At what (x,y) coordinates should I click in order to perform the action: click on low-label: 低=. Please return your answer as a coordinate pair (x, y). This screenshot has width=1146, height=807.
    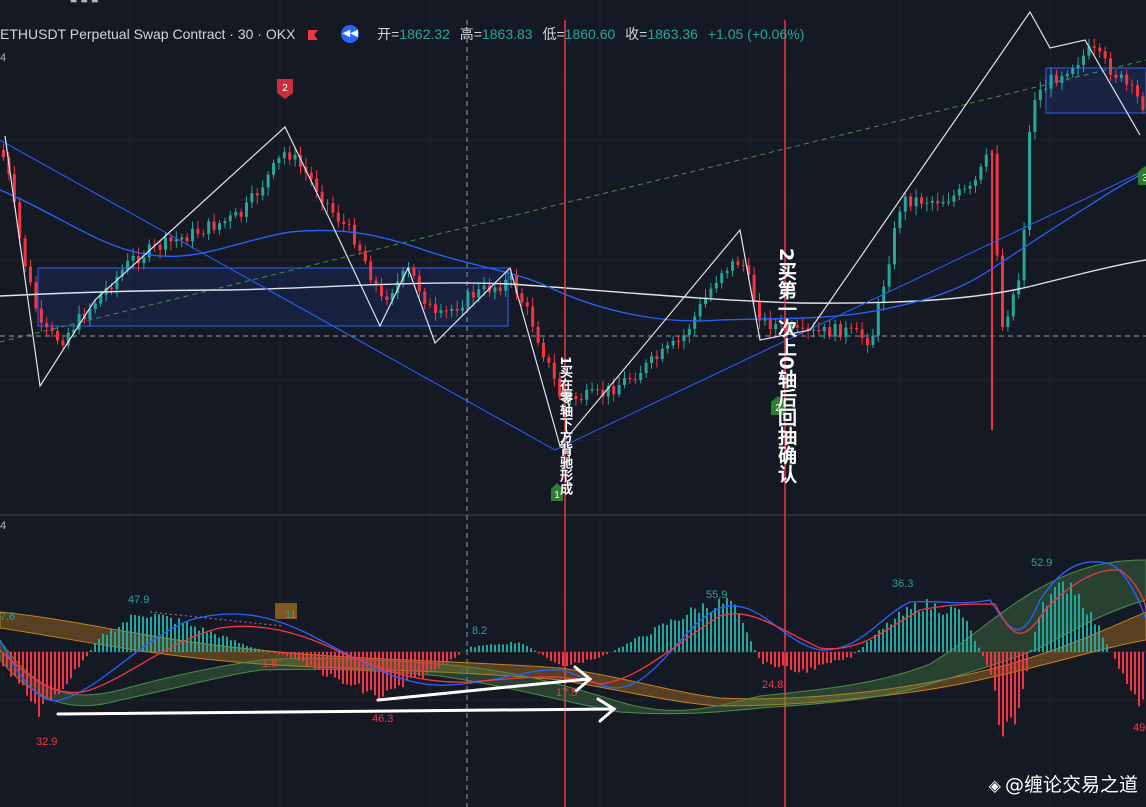
    Looking at the image, I should click on (553, 34).